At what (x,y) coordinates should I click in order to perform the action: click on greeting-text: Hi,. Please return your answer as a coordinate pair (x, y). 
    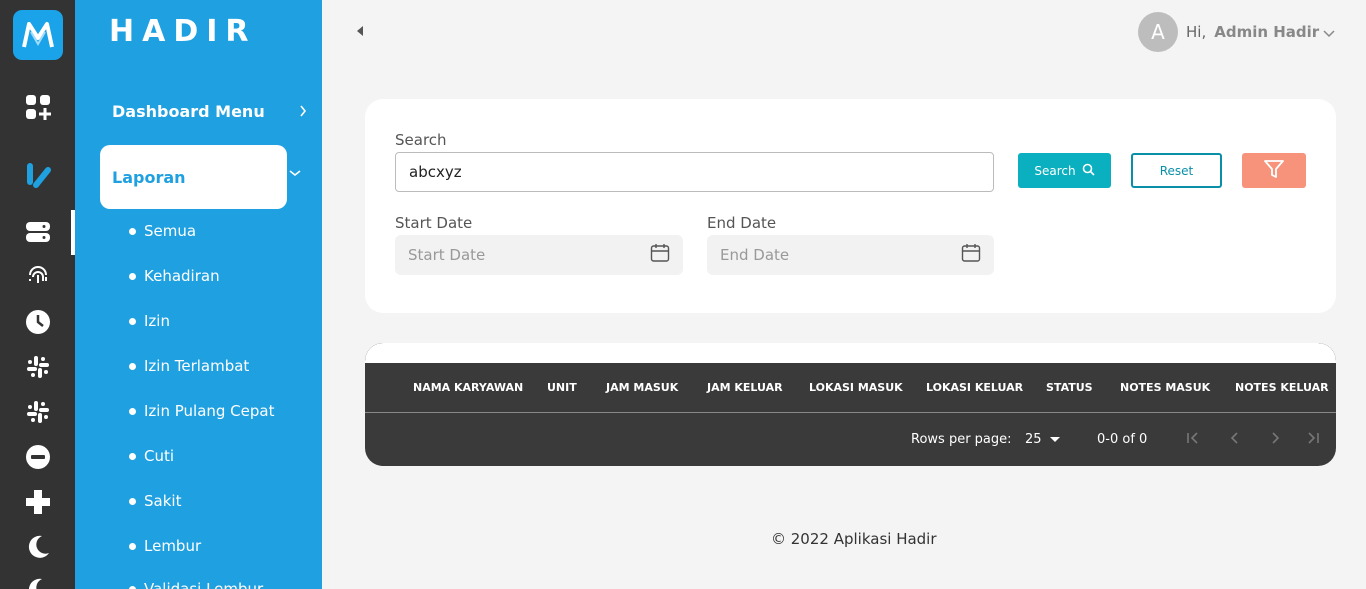
    Looking at the image, I should click on (1196, 32).